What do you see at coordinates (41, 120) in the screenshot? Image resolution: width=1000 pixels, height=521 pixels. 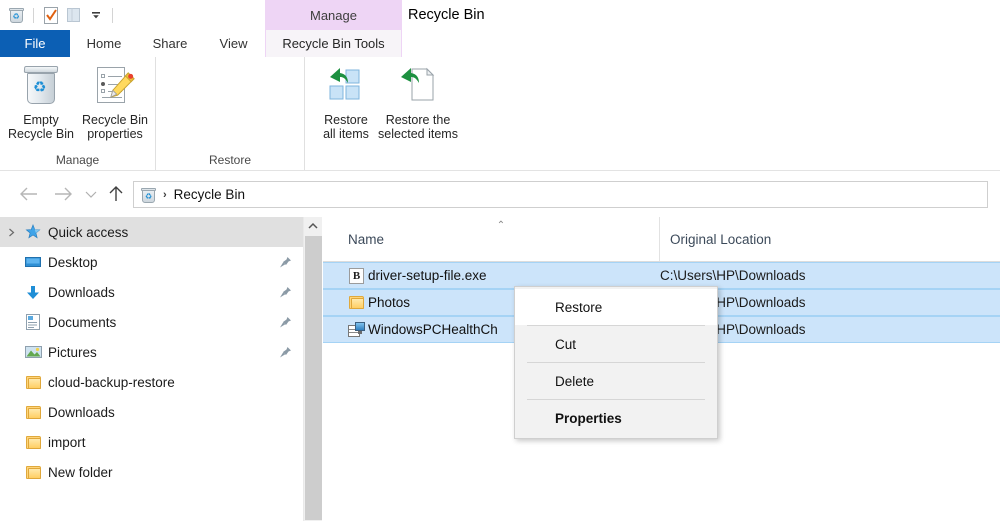 I see `empty-recycle-bin-label-line1: Empty` at bounding box center [41, 120].